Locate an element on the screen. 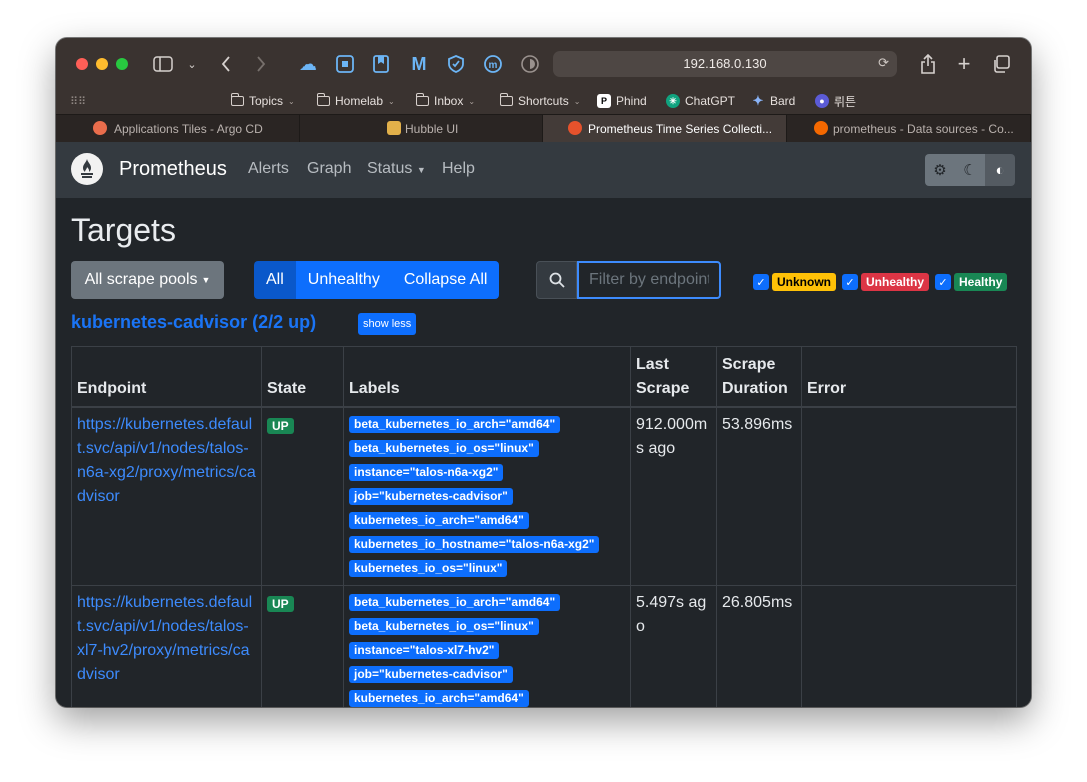 The image size is (1087, 782). gear-icon: ⚙ is located at coordinates (940, 170).